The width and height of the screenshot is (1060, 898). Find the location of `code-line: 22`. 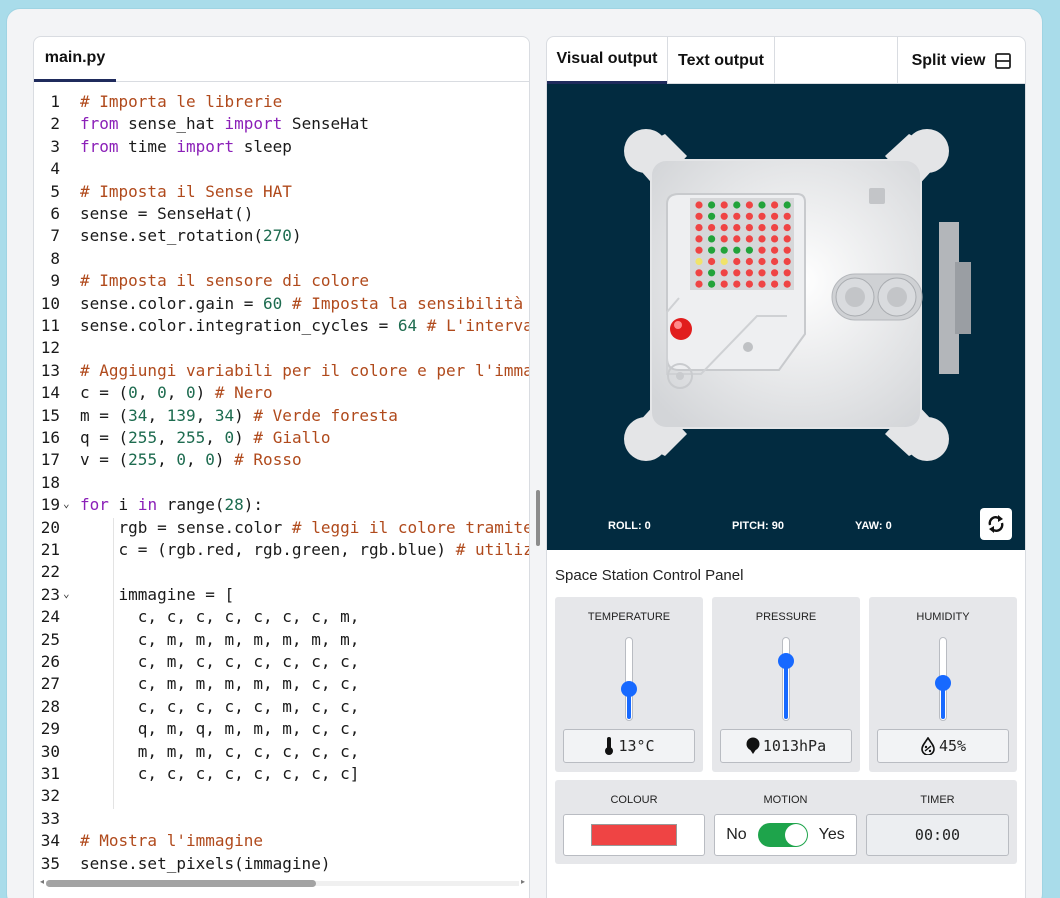

code-line: 22 is located at coordinates (281, 573).